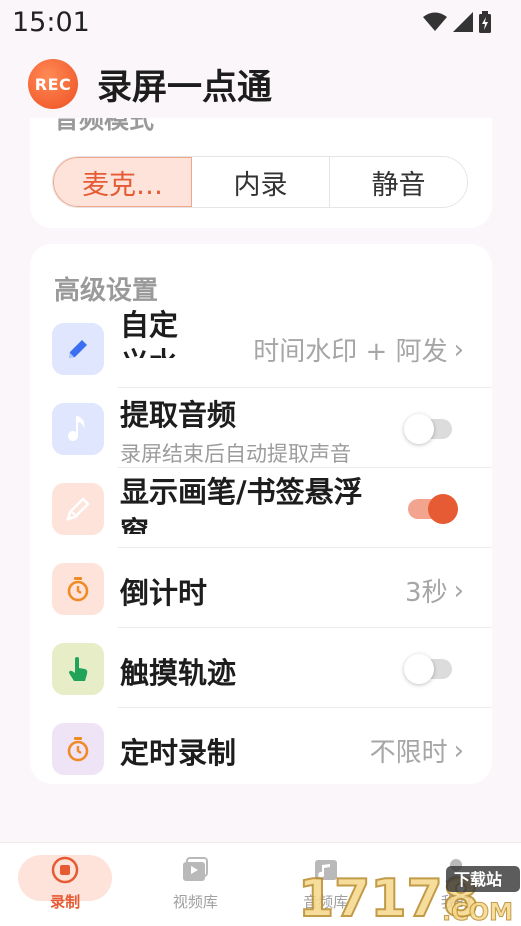 The width and height of the screenshot is (521, 926). What do you see at coordinates (260, 22) in the screenshot?
I see `status-bar: 15:01` at bounding box center [260, 22].